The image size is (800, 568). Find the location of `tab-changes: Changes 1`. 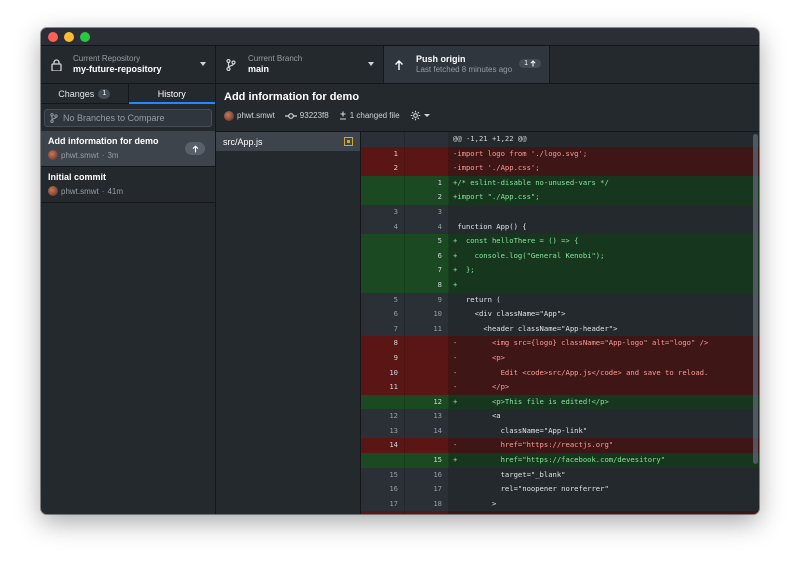

tab-changes: Changes 1 is located at coordinates (84, 93).